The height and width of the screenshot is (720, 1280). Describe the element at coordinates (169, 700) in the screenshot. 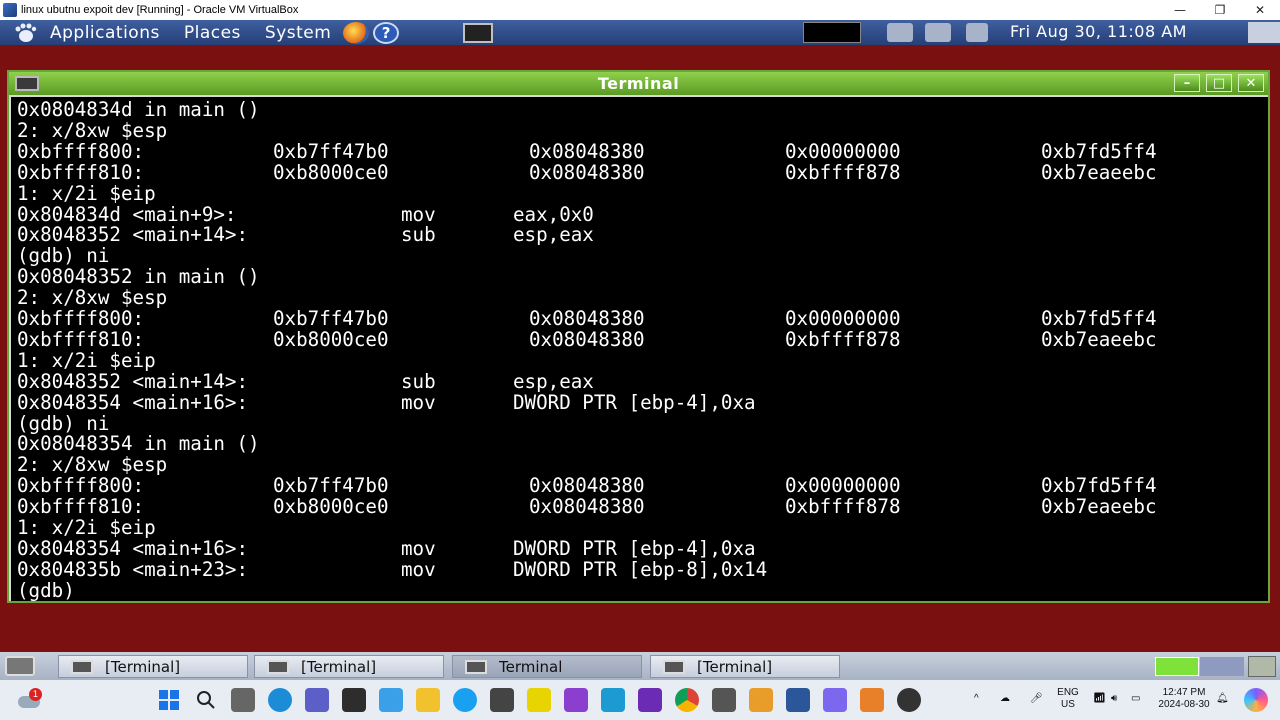

I see `windows-start-icon` at that location.